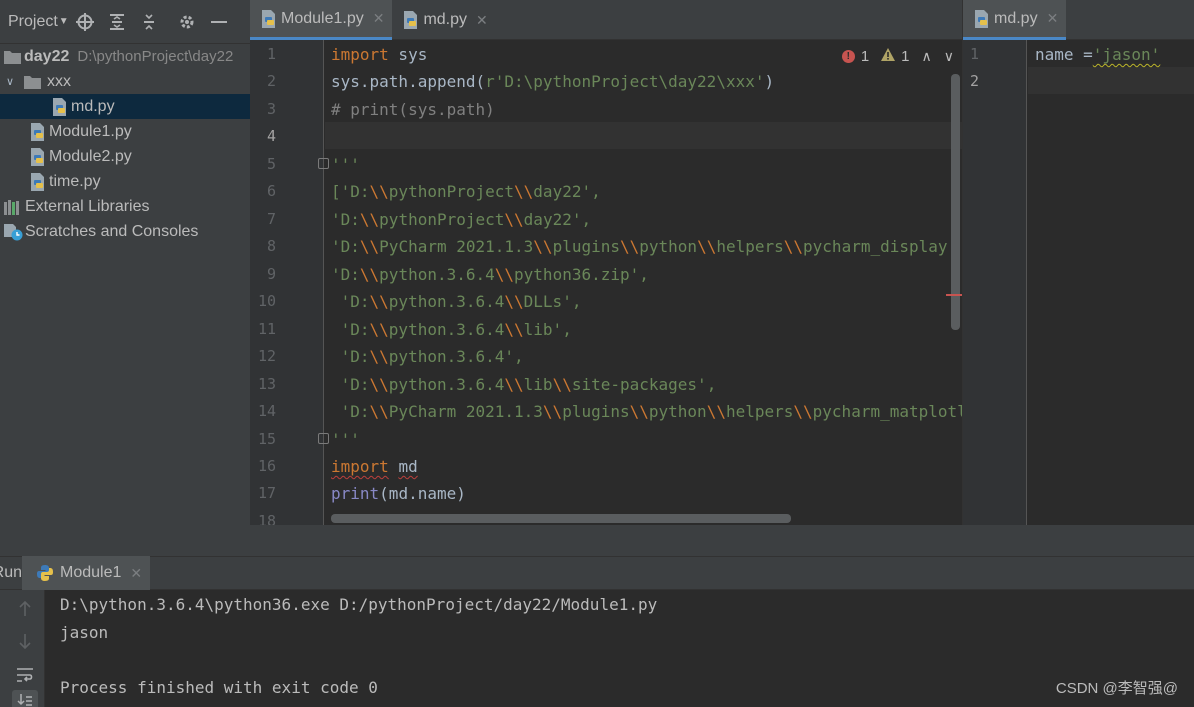  What do you see at coordinates (11, 572) in the screenshot?
I see `run-panel-label: Run:` at bounding box center [11, 572].